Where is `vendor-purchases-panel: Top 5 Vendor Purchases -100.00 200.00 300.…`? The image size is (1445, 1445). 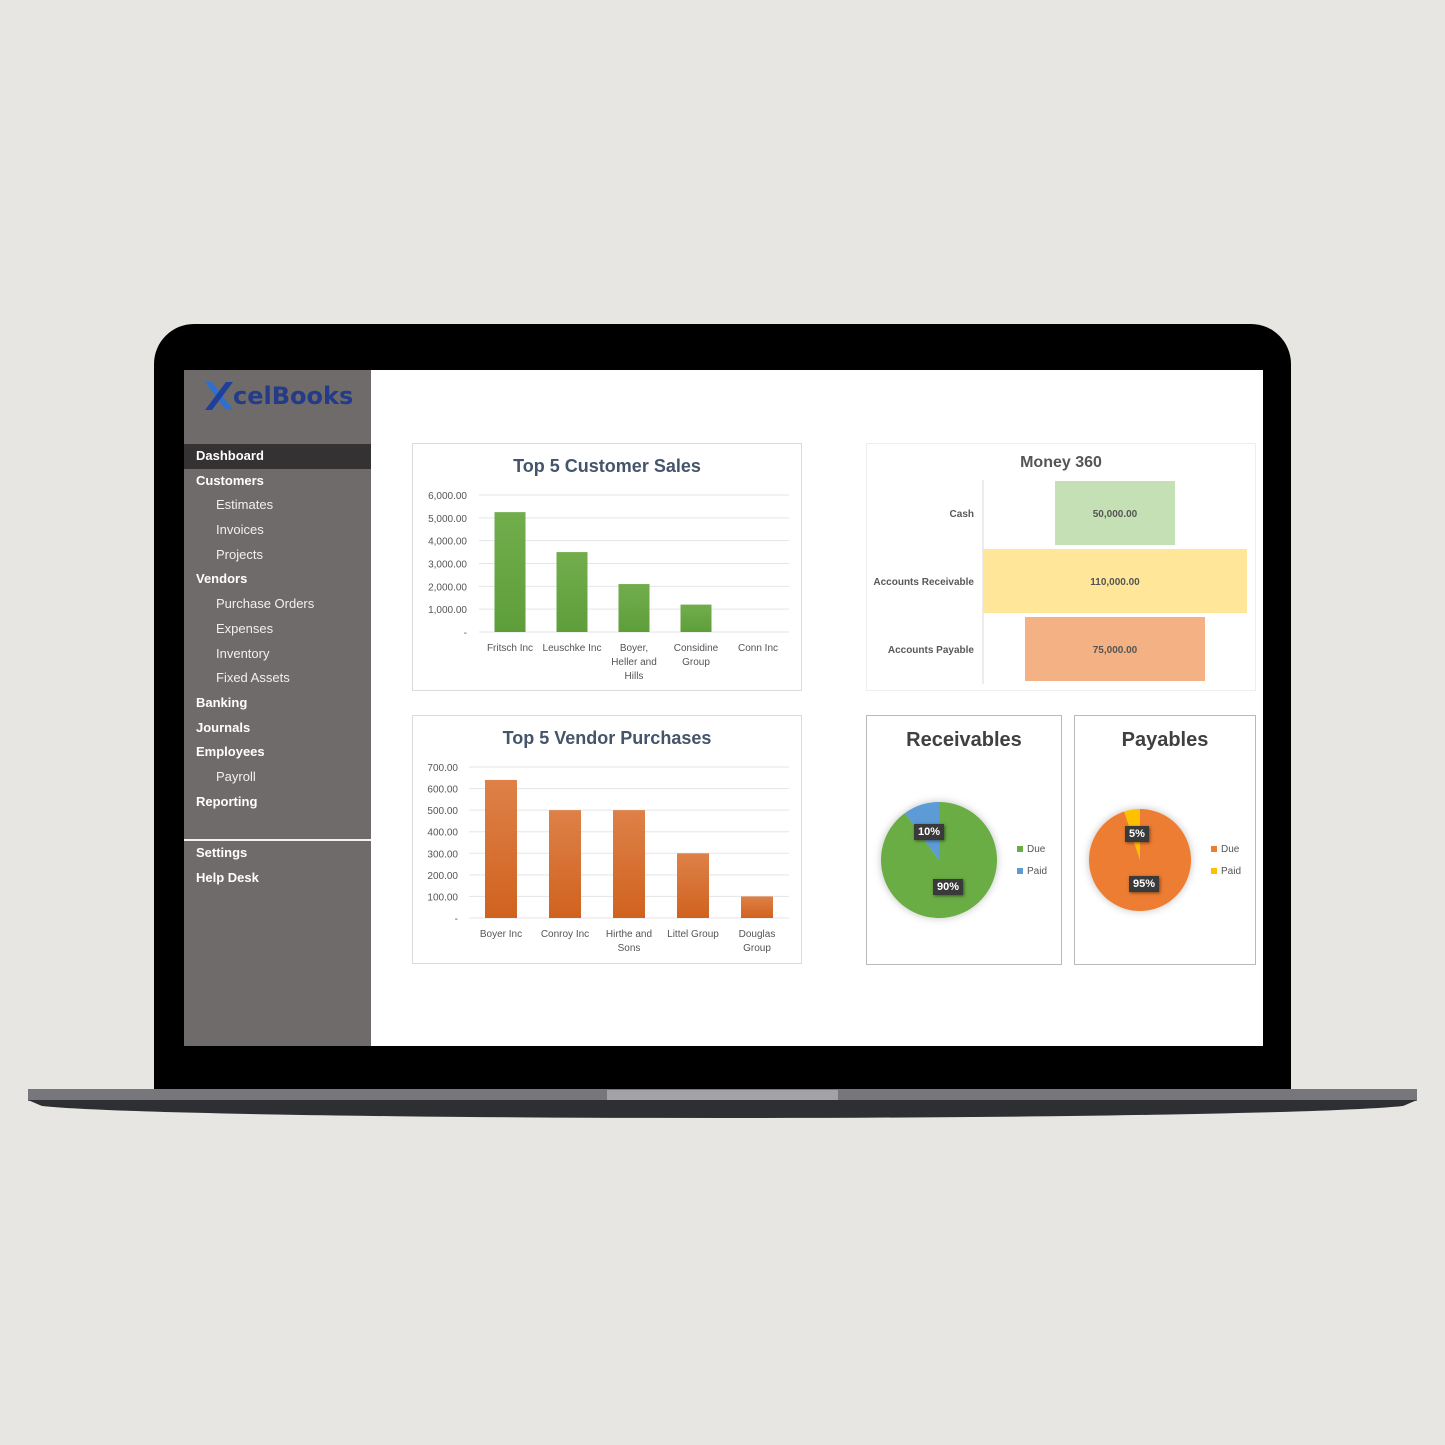 vendor-purchases-panel: Top 5 Vendor Purchases -100.00 200.00 300.… is located at coordinates (607, 839).